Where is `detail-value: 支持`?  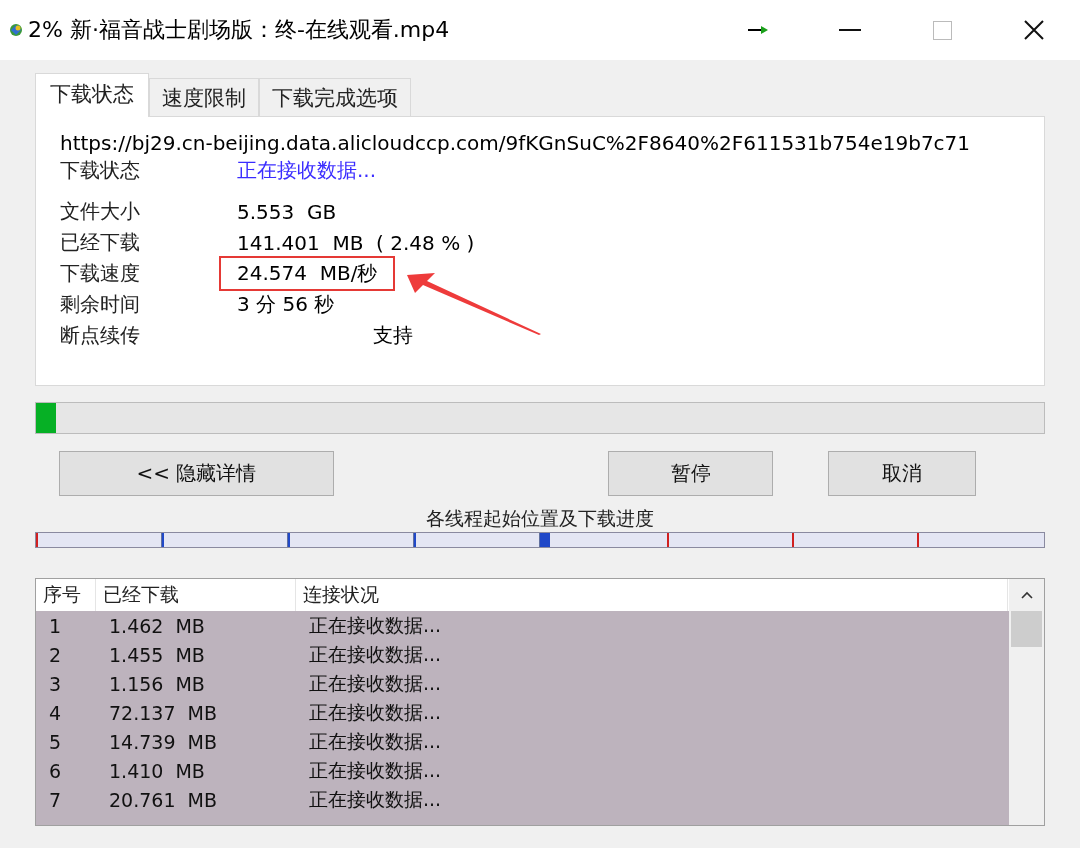
detail-value: 支持 is located at coordinates (393, 335).